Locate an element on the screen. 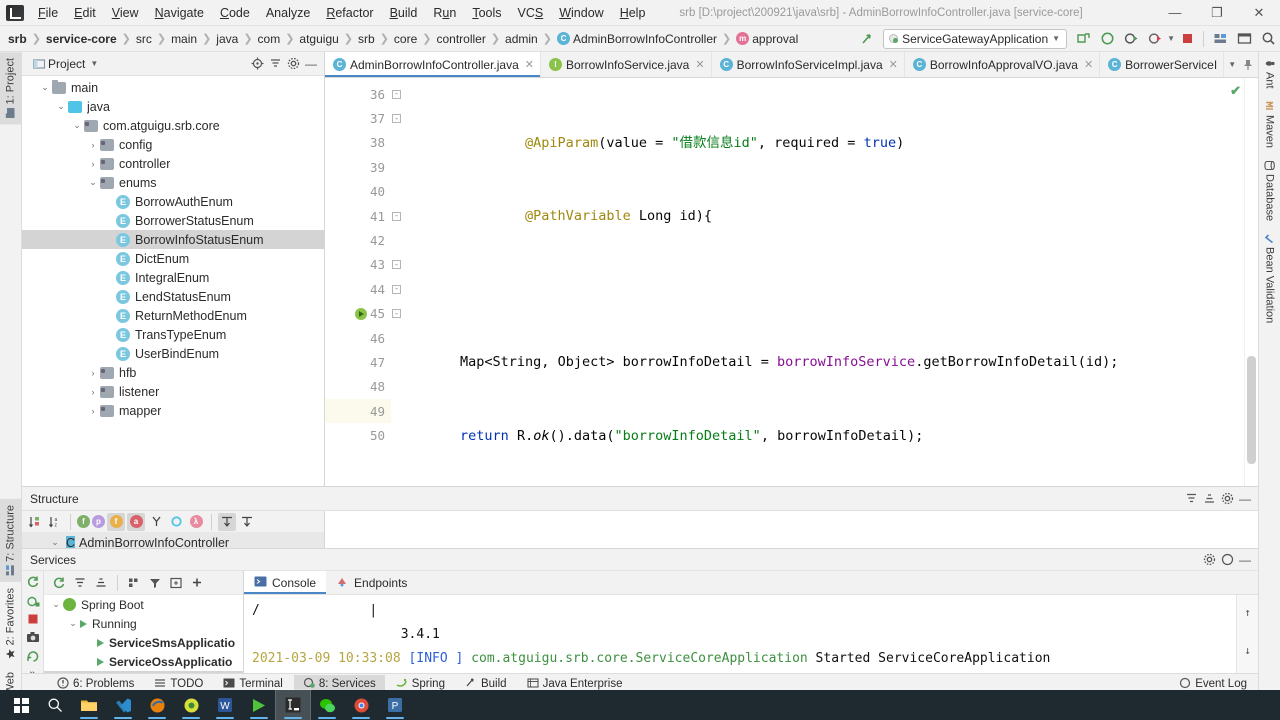 This screenshot has width=1280, height=720. help-icon is located at coordinates (1227, 560).